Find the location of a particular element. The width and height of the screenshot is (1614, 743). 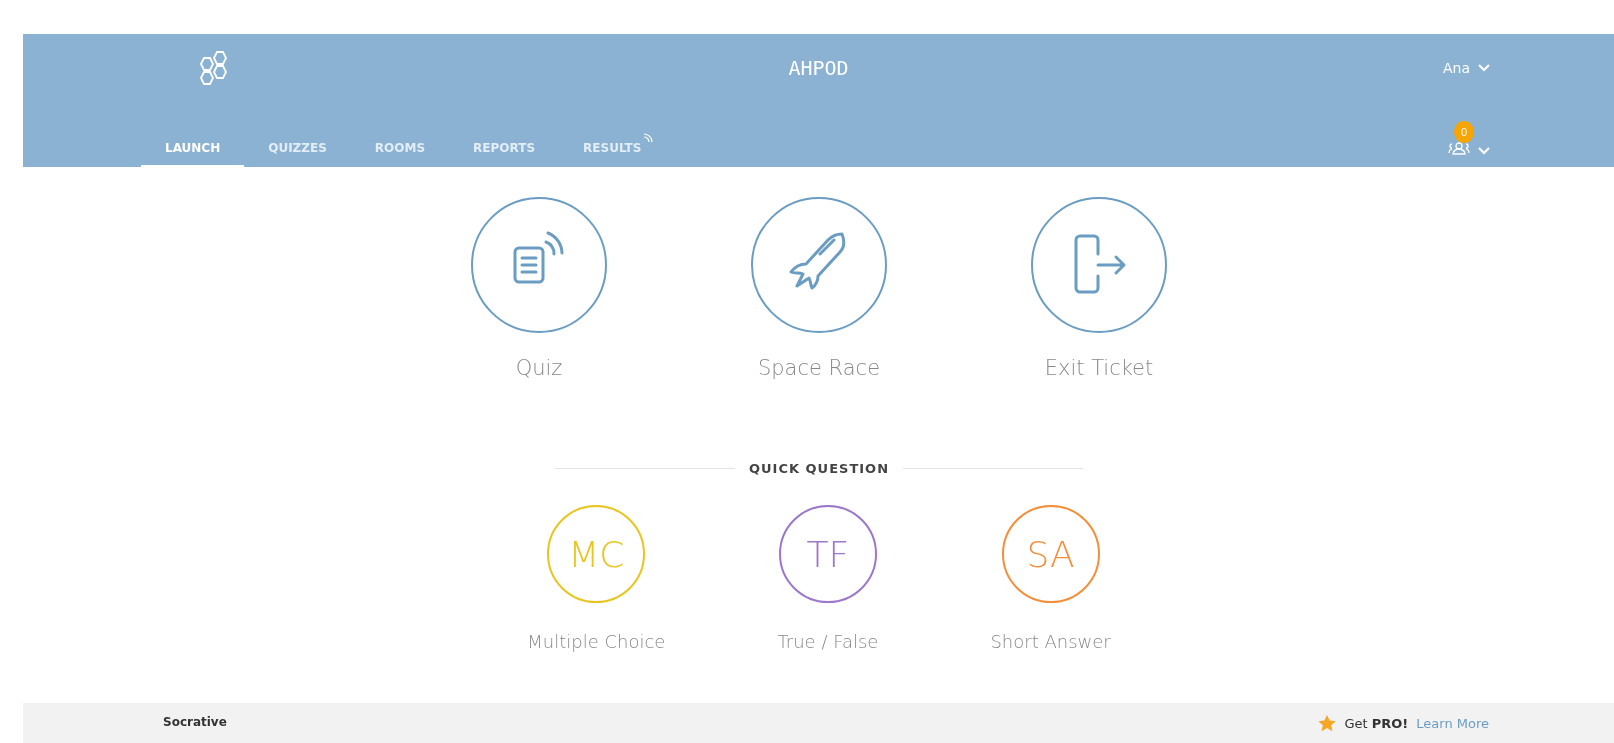

user-menu: Ana is located at coordinates (1466, 68).